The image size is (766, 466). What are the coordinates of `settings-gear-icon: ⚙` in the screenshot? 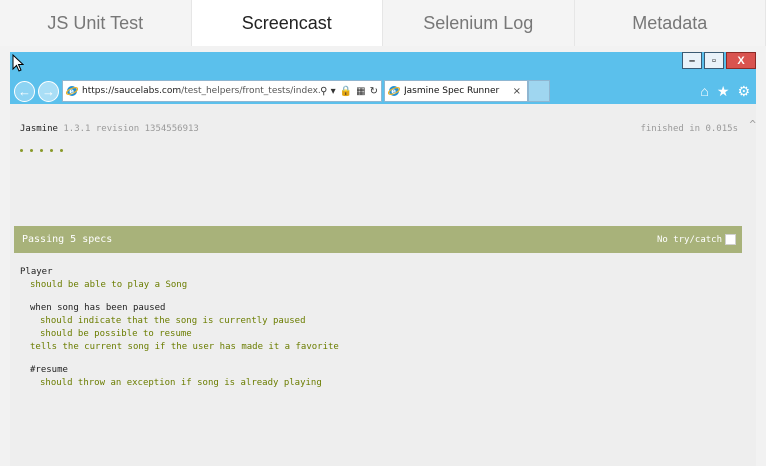 It's located at (743, 91).